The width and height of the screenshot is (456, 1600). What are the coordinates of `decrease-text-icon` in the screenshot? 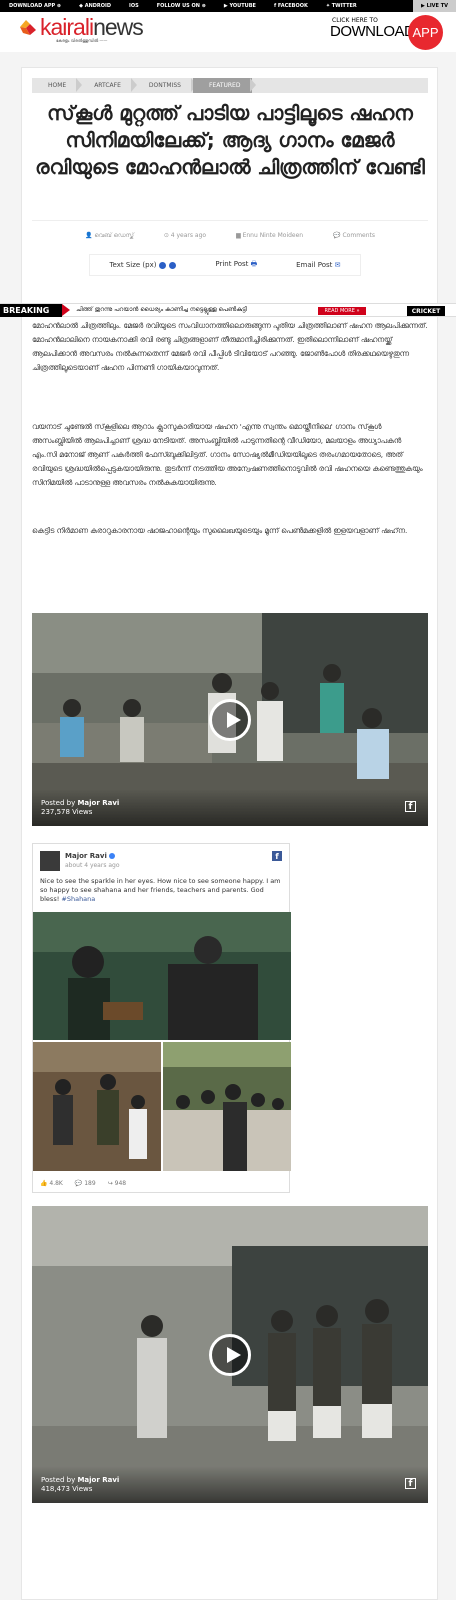 It's located at (173, 265).